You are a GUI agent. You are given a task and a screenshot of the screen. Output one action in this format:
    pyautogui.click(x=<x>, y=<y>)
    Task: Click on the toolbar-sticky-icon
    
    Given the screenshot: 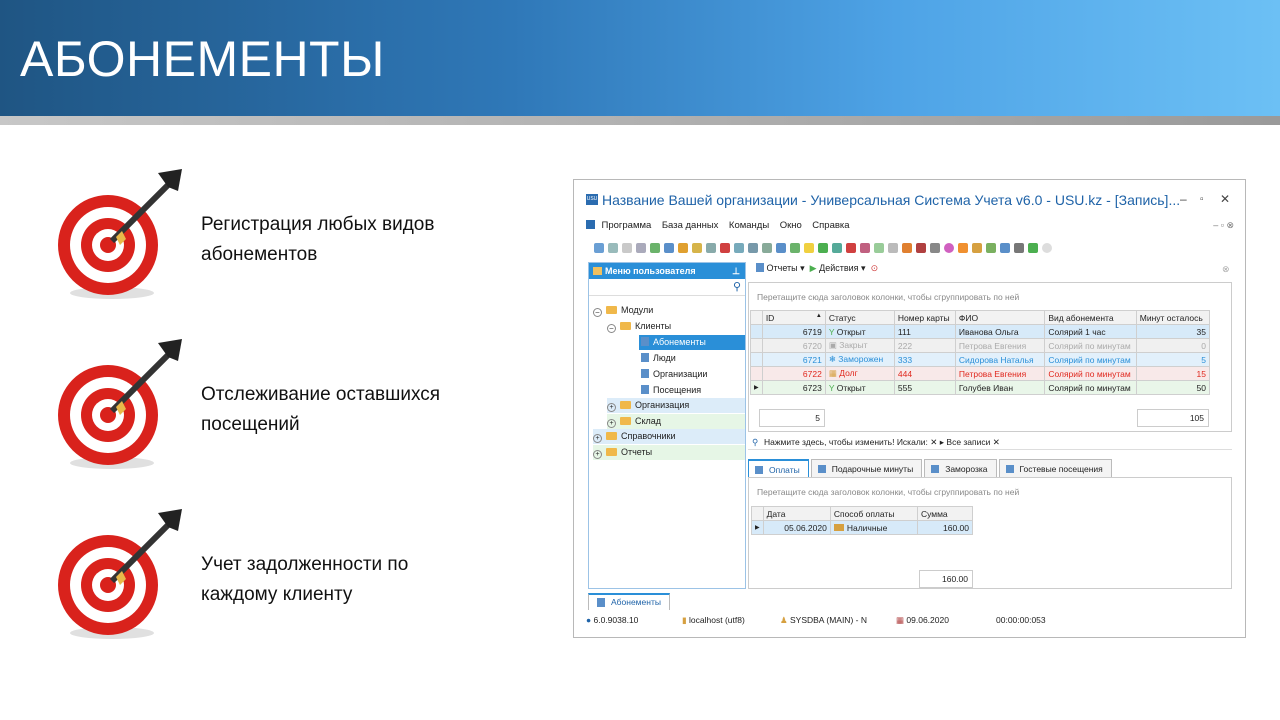 What is the action you would take?
    pyautogui.click(x=809, y=248)
    